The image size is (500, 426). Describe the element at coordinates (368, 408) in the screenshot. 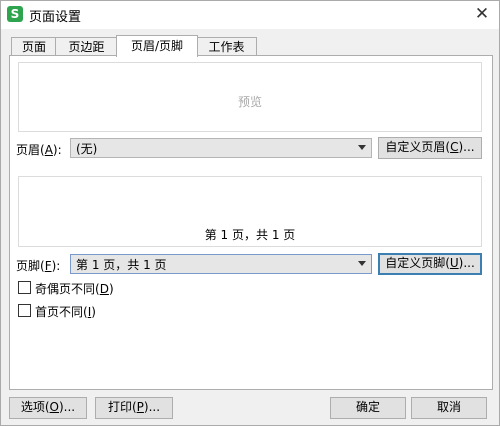

I see `ok-button: 确定` at that location.